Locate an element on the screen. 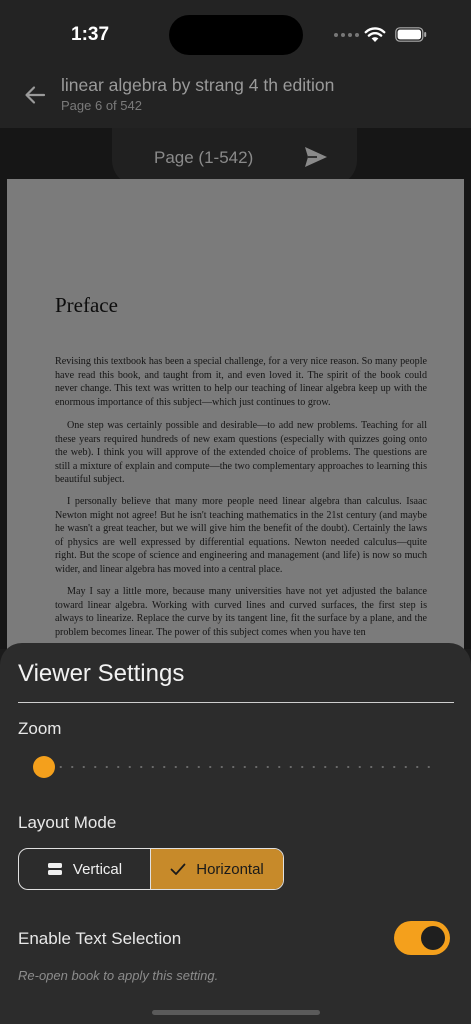  page-indicator: Page 6 of 542 is located at coordinates (101, 105).